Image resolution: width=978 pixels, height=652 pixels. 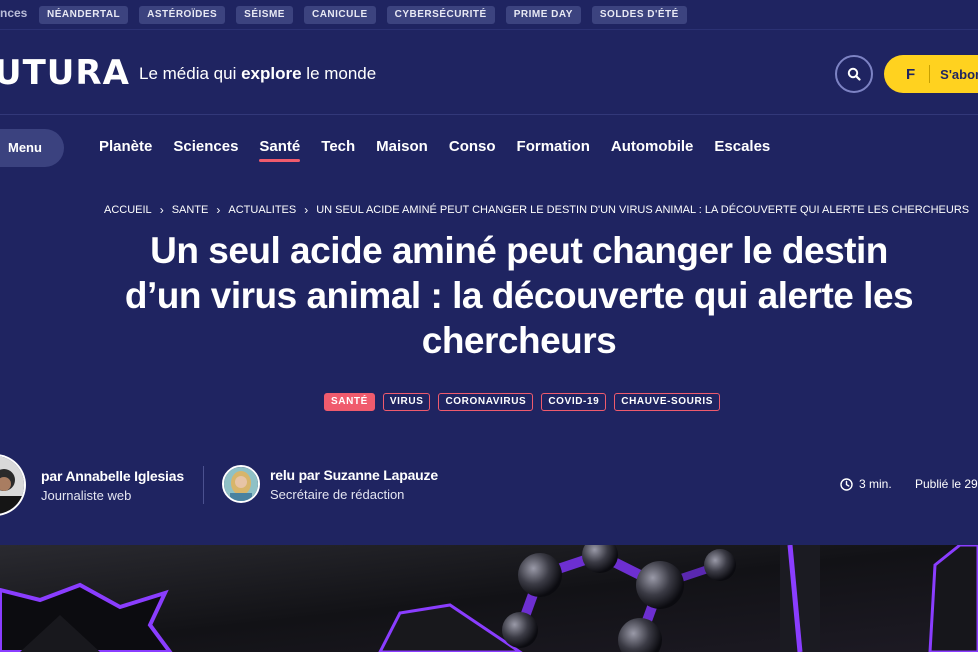 I want to click on nav-item-tech: Tech, so click(x=338, y=146).